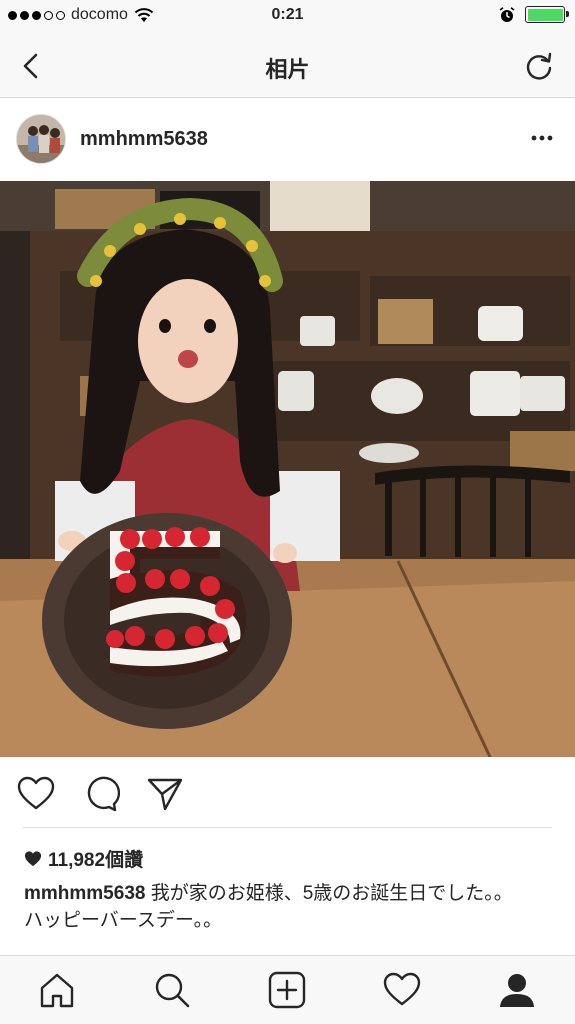 Image resolution: width=575 pixels, height=1024 pixels. Describe the element at coordinates (517, 990) in the screenshot. I see `profile-icon` at that location.